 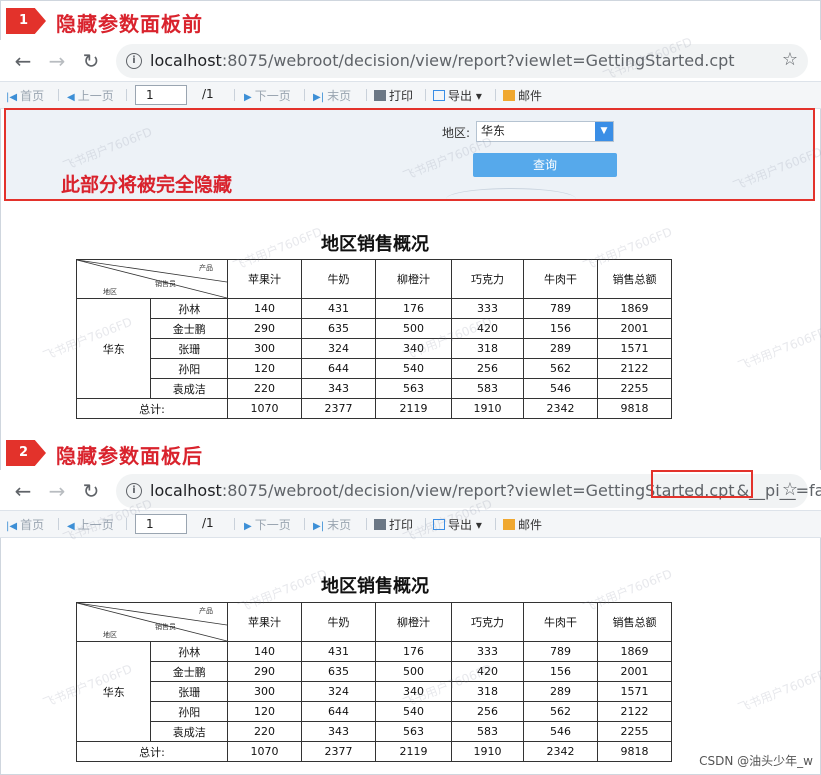 I want to click on column-header: 苹果汁, so click(x=264, y=622).